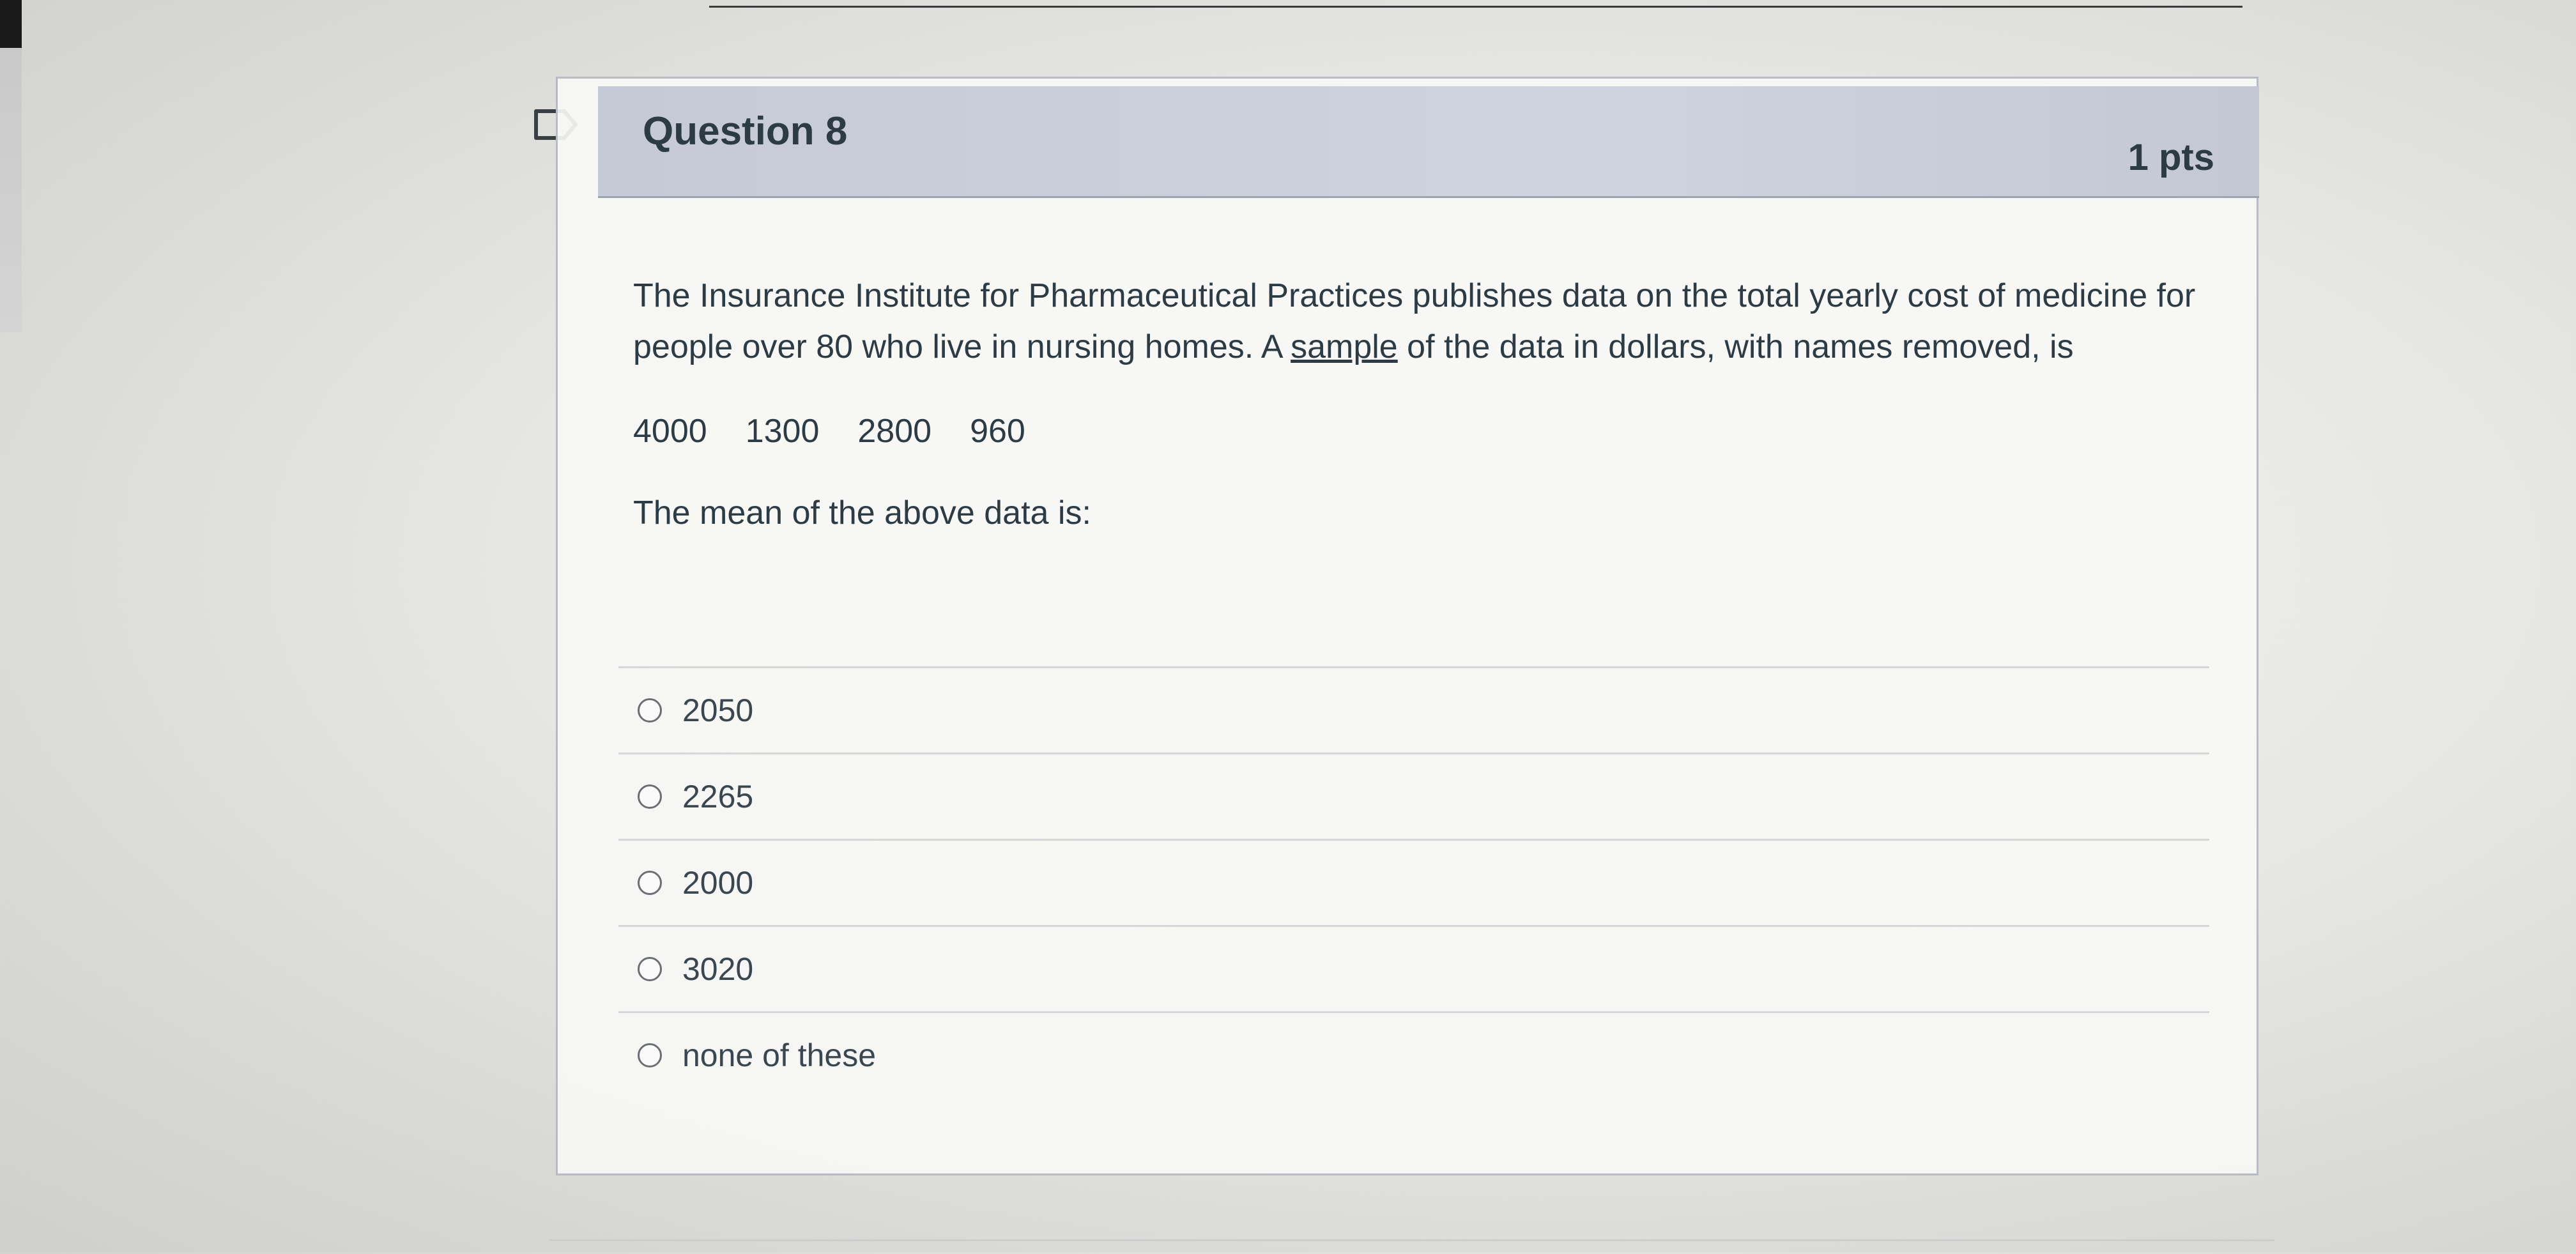 Image resolution: width=2576 pixels, height=1254 pixels. Describe the element at coordinates (1344, 346) in the screenshot. I see `prompt-underlined-word: sample` at that location.